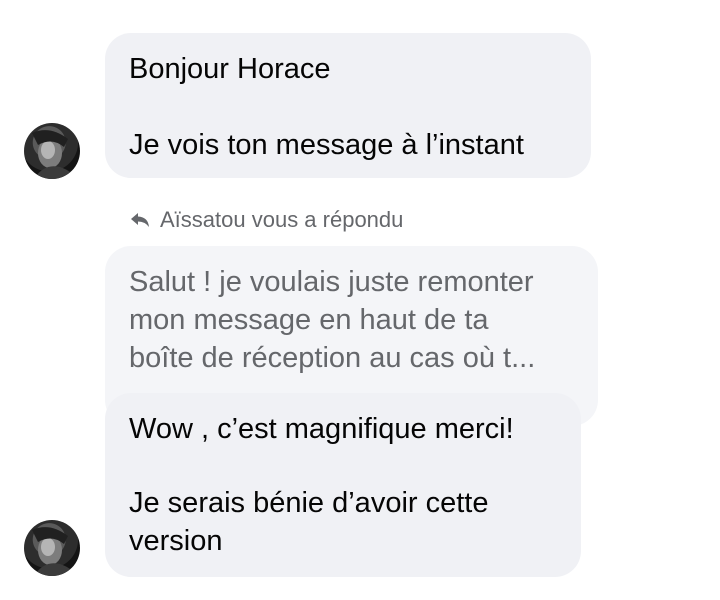 The image size is (720, 600). I want to click on message-line: Bonjour Horace, so click(230, 69).